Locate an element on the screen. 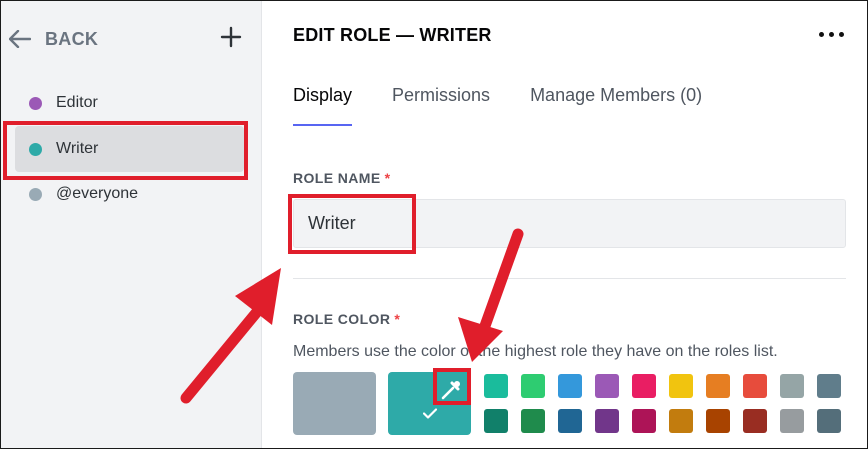  role-color-label: ROLE COLOR is located at coordinates (342, 319).